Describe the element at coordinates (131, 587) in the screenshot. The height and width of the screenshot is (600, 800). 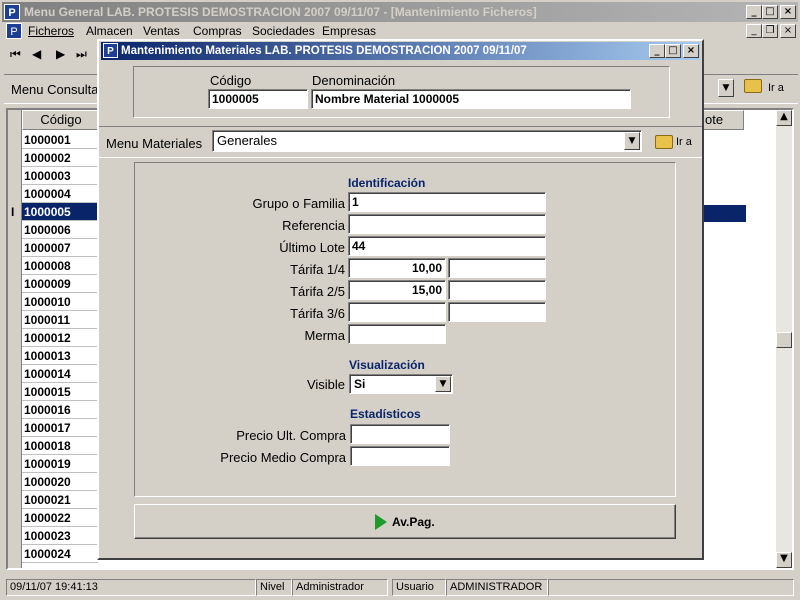
I see `status-datetime: 09/11/07 19:41:13` at that location.